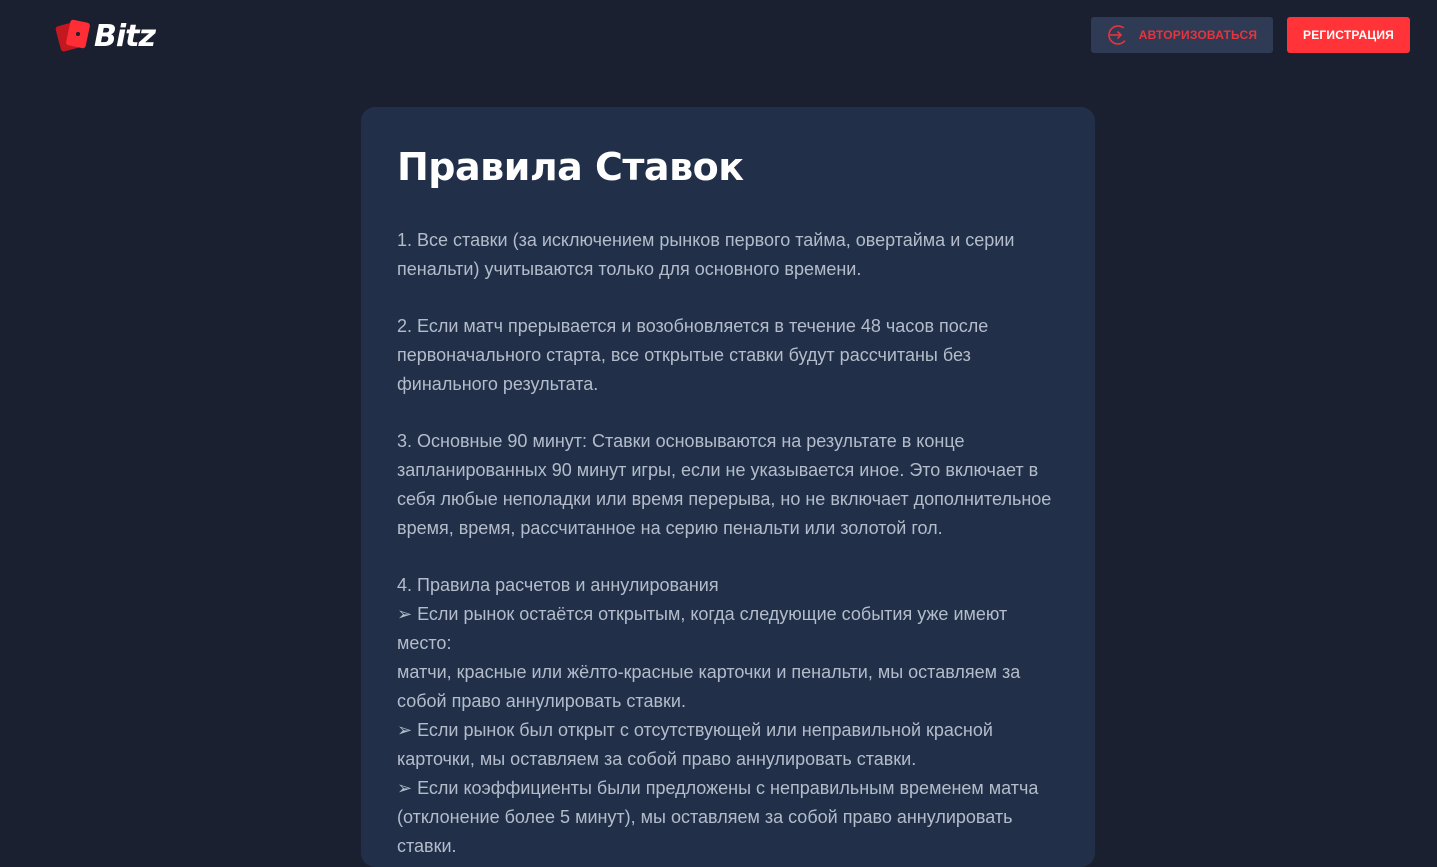 The height and width of the screenshot is (867, 1437). What do you see at coordinates (718, 35) in the screenshot?
I see `site-header: Bitz АВТОРИЗОВАТЬСЯ РЕГИСТРАЦИЯ` at bounding box center [718, 35].